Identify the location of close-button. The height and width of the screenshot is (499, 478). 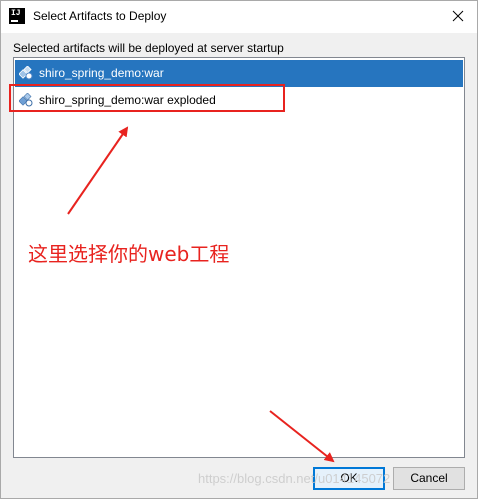
(458, 16).